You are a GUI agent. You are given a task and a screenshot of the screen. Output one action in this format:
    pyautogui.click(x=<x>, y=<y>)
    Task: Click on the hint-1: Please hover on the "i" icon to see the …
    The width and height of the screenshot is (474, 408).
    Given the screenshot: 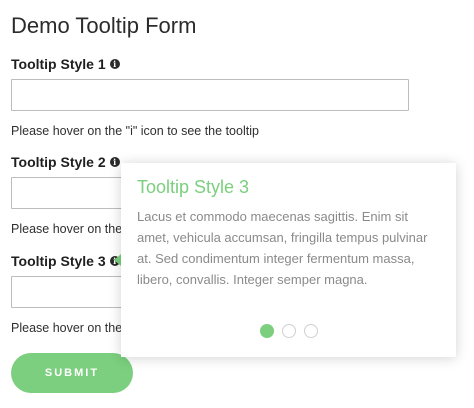 What is the action you would take?
    pyautogui.click(x=135, y=131)
    